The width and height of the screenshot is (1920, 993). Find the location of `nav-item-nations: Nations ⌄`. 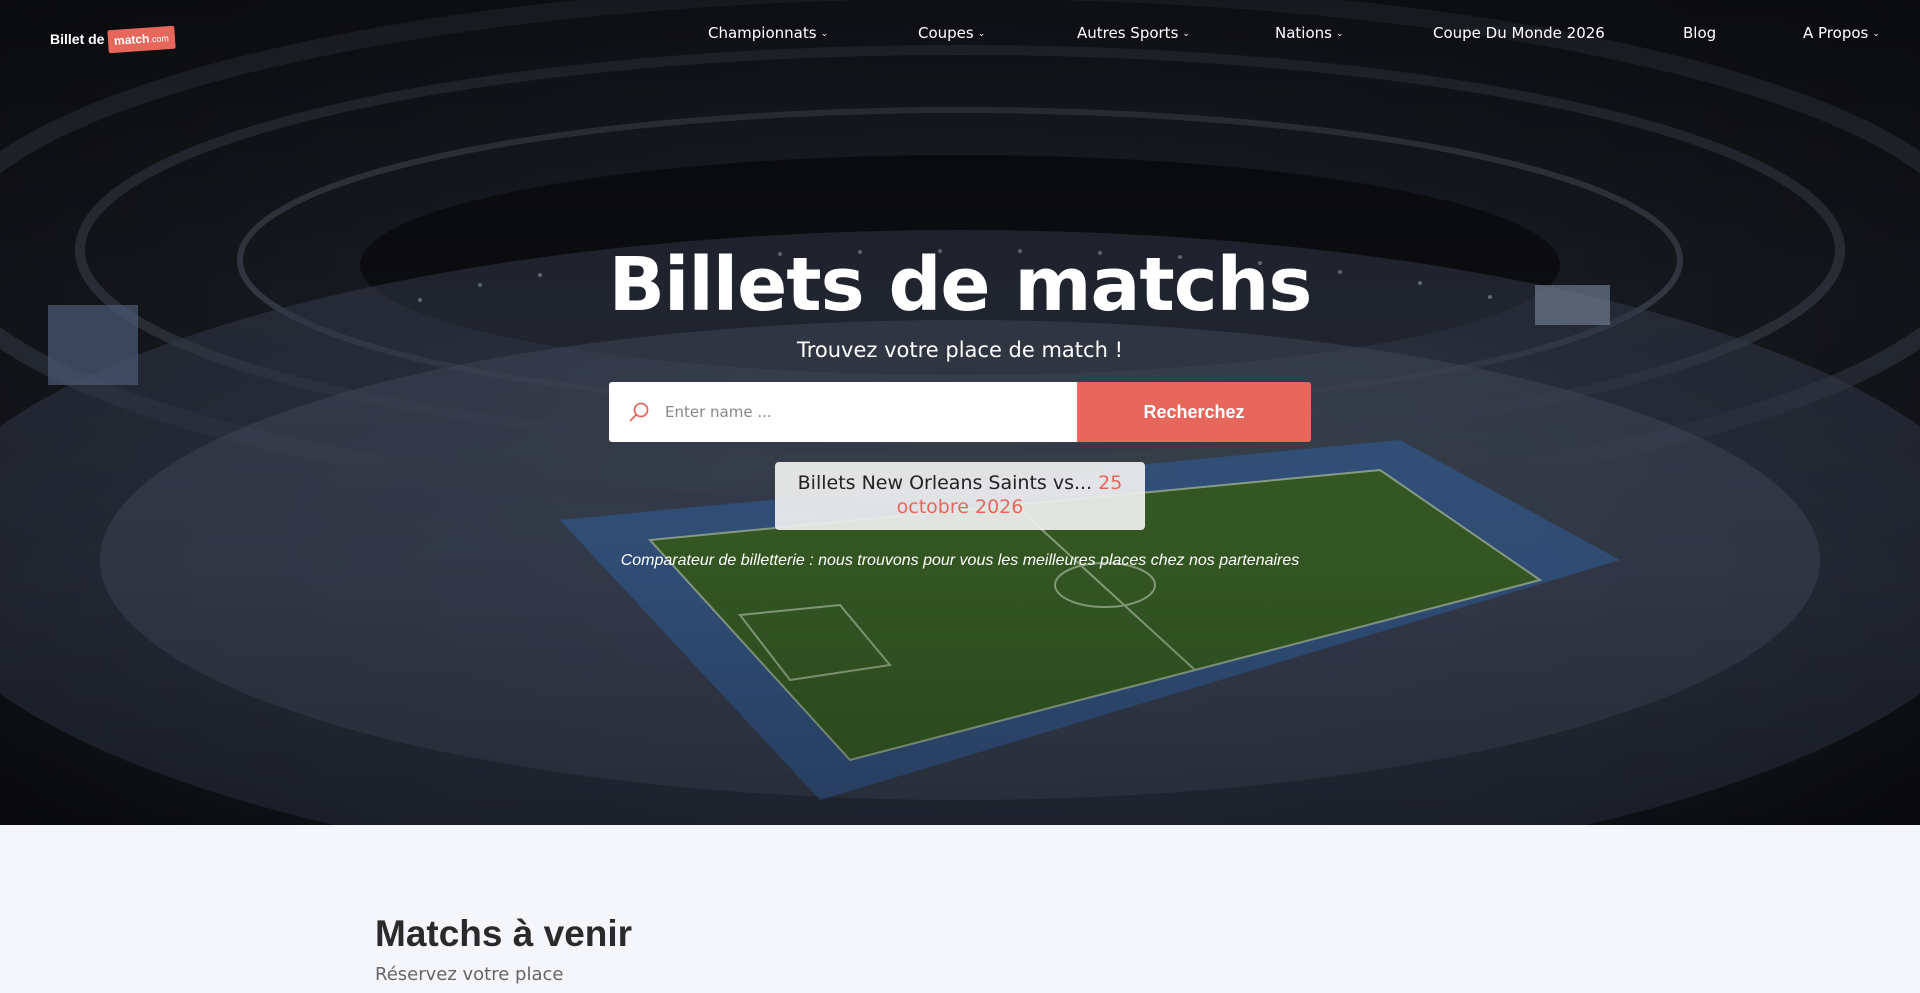

nav-item-nations: Nations ⌄ is located at coordinates (1309, 33).